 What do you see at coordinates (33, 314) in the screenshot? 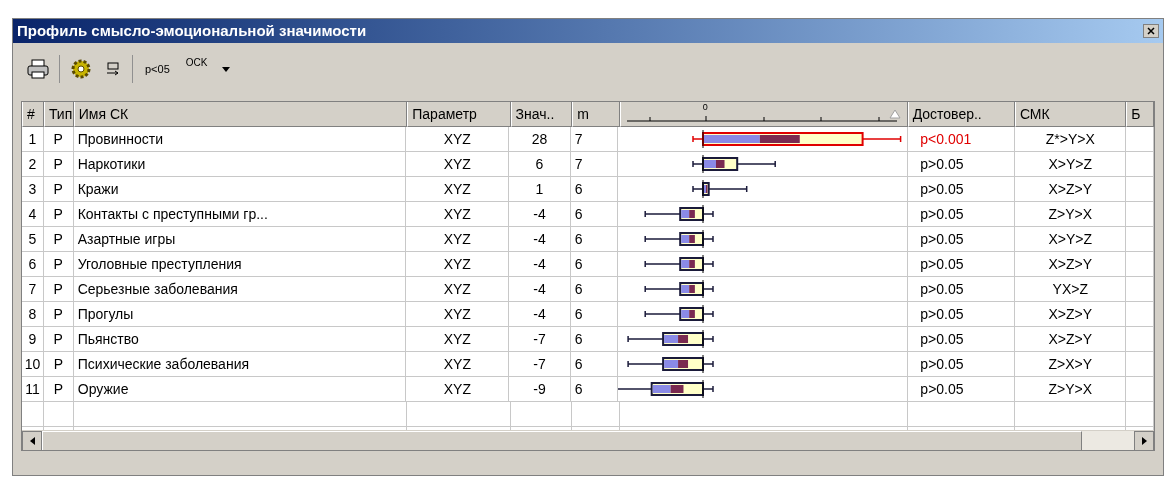
I see `table-cell: 8` at bounding box center [33, 314].